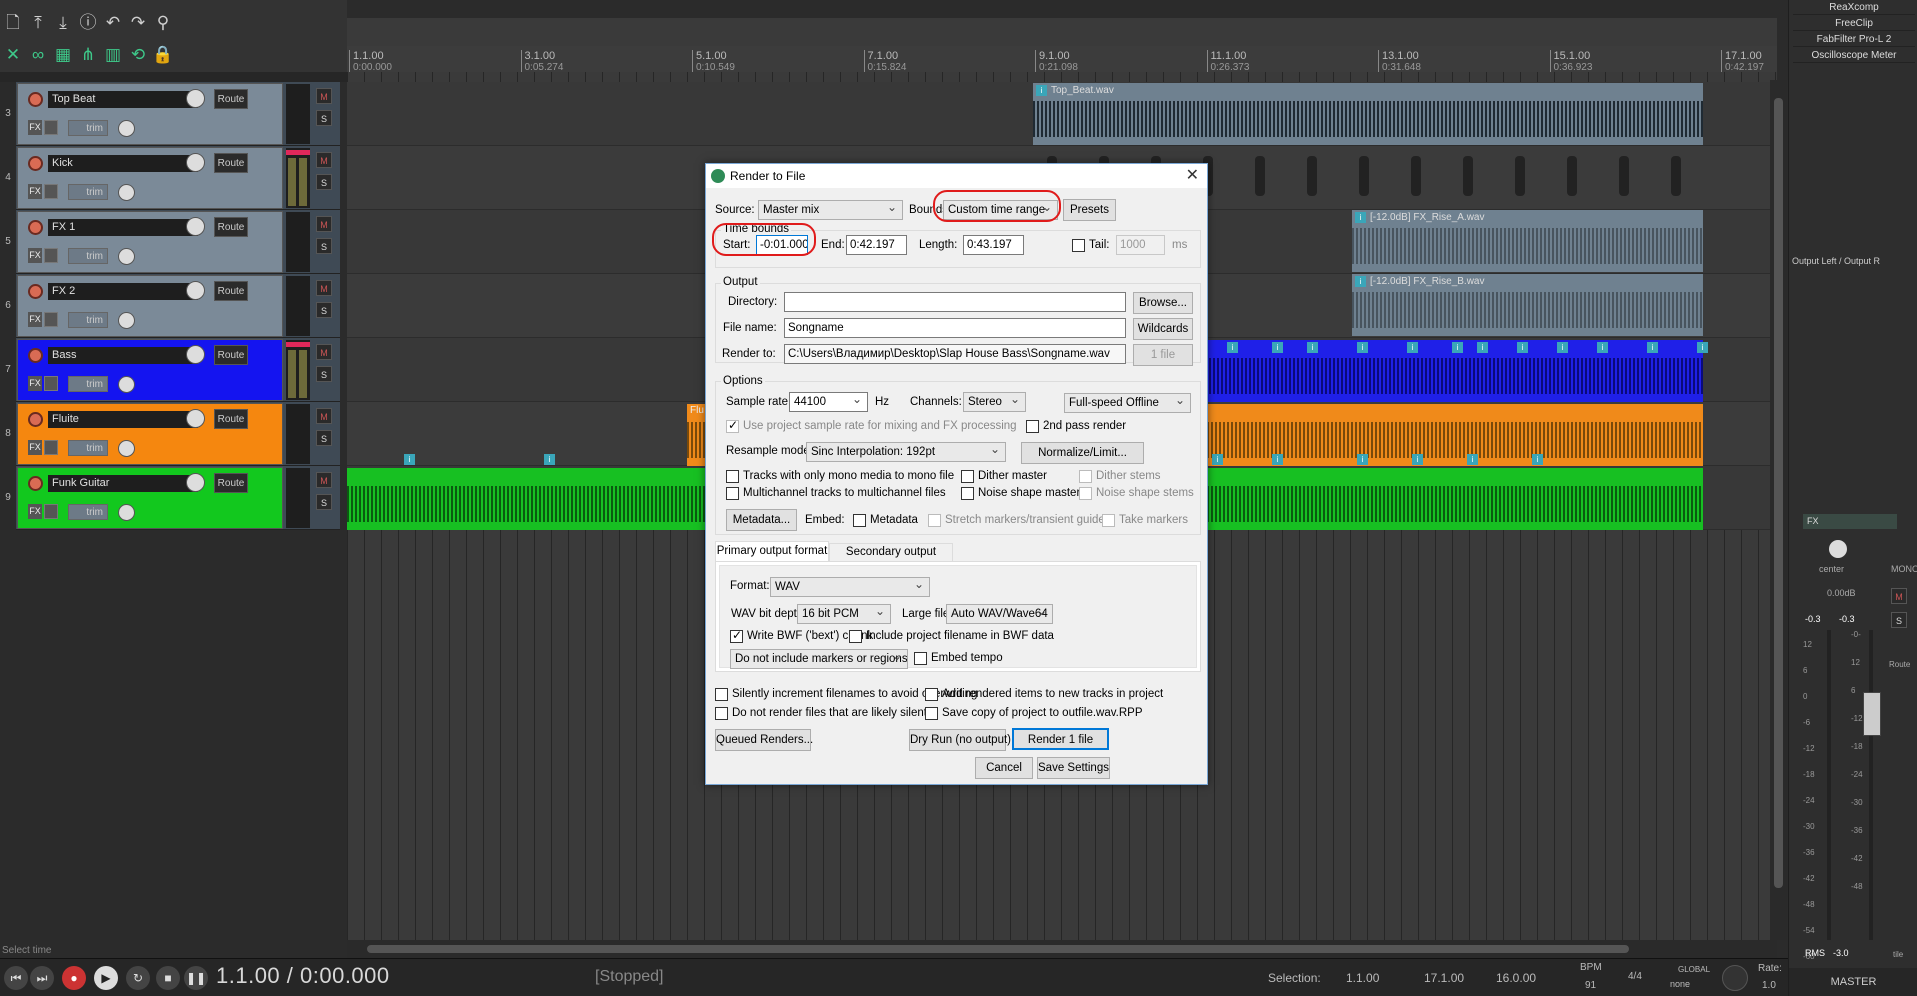 This screenshot has width=1917, height=996. I want to click on ruler-mark: 13.1.00 0:31.648, so click(1399, 62).